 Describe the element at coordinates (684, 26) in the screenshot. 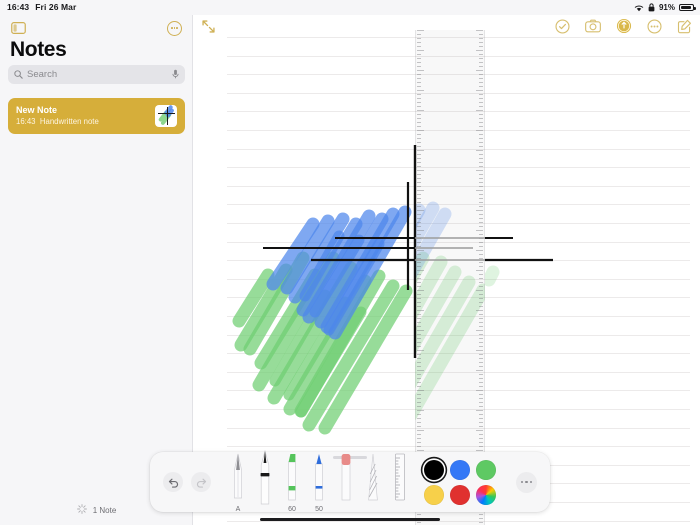

I see `compose-icon` at that location.